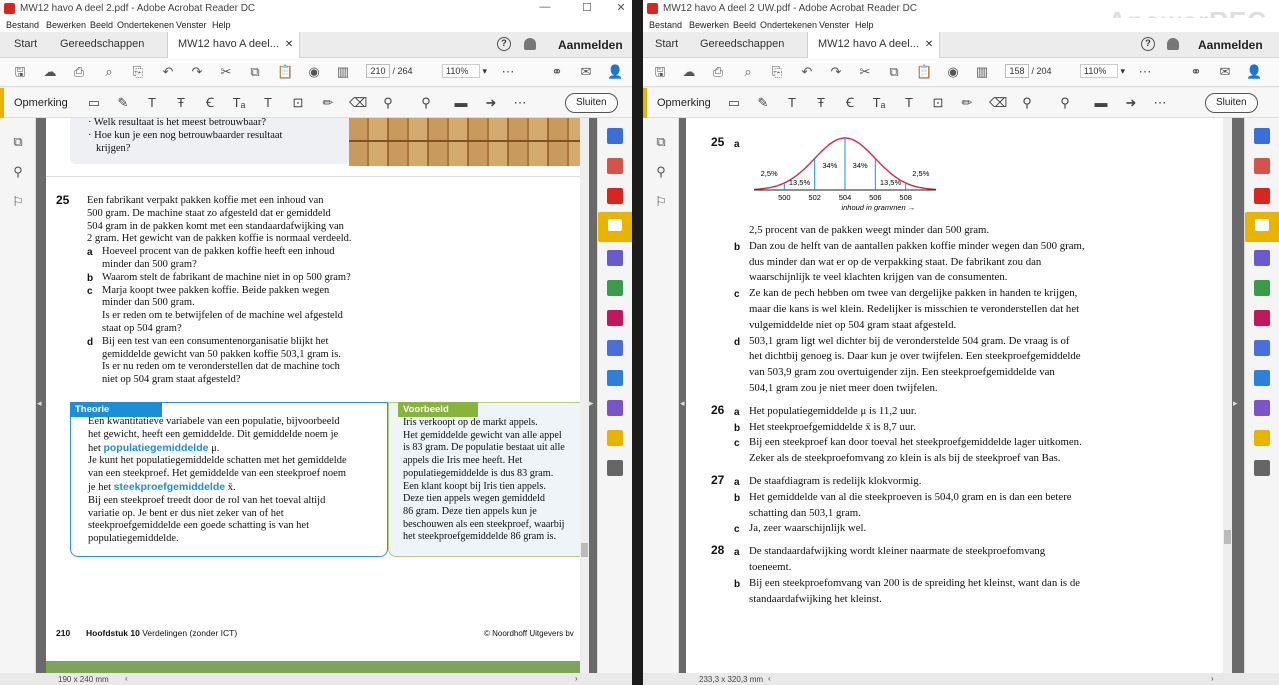 The height and width of the screenshot is (685, 1279). What do you see at coordinates (929, 44) in the screenshot?
I see `close-tab-icon: ✕` at bounding box center [929, 44].